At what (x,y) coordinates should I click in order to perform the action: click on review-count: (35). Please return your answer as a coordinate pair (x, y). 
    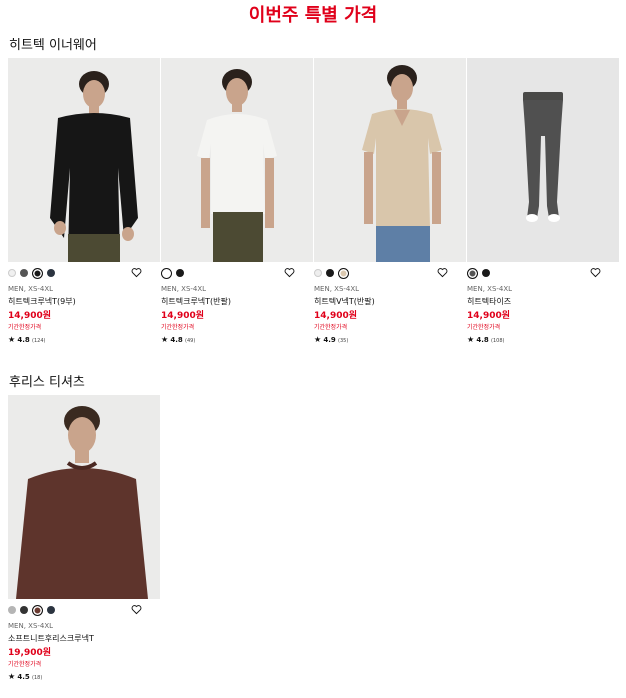
    Looking at the image, I should click on (343, 341).